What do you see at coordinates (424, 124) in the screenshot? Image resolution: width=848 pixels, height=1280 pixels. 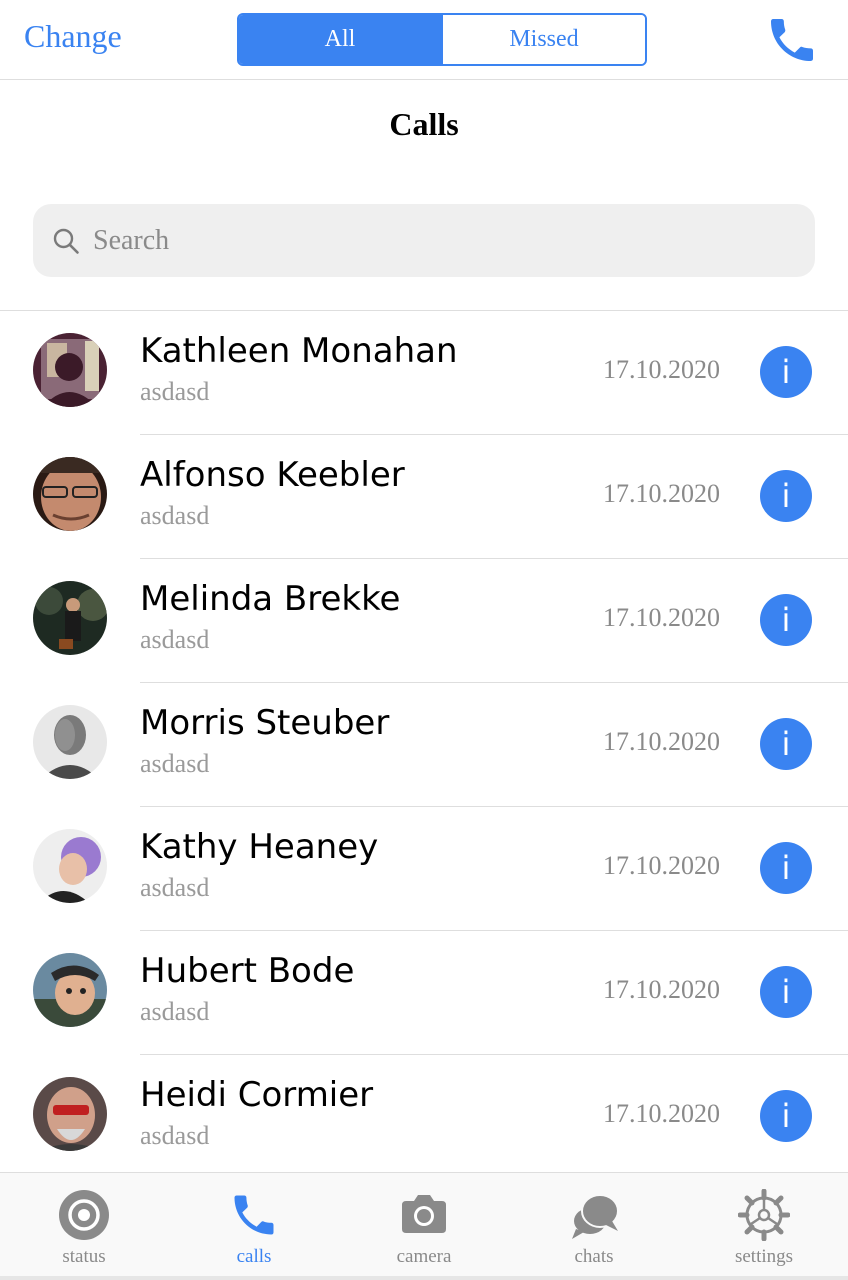 I see `page-title: Calls` at bounding box center [424, 124].